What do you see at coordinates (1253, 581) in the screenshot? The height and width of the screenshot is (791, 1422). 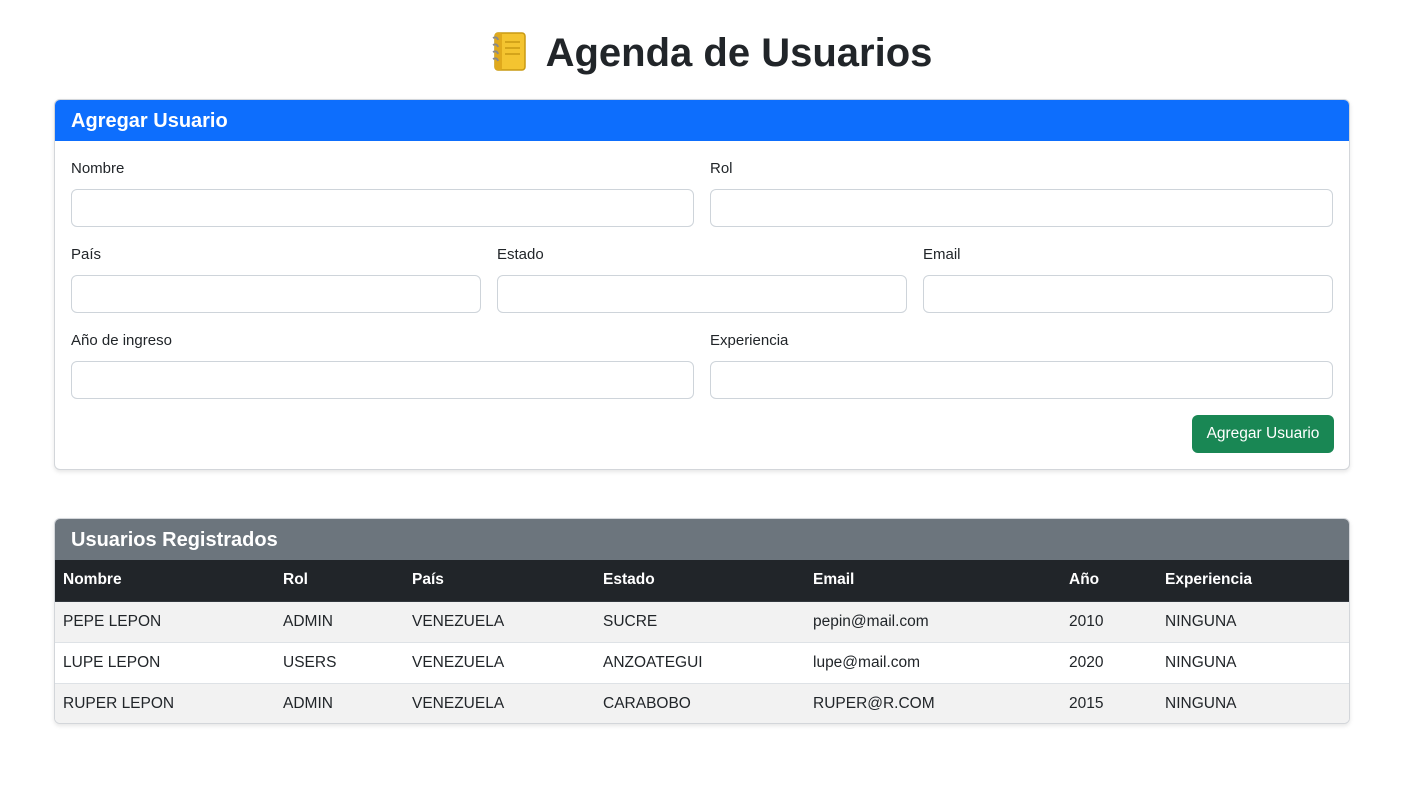 I see `column-header-experiencia: Experiencia` at bounding box center [1253, 581].